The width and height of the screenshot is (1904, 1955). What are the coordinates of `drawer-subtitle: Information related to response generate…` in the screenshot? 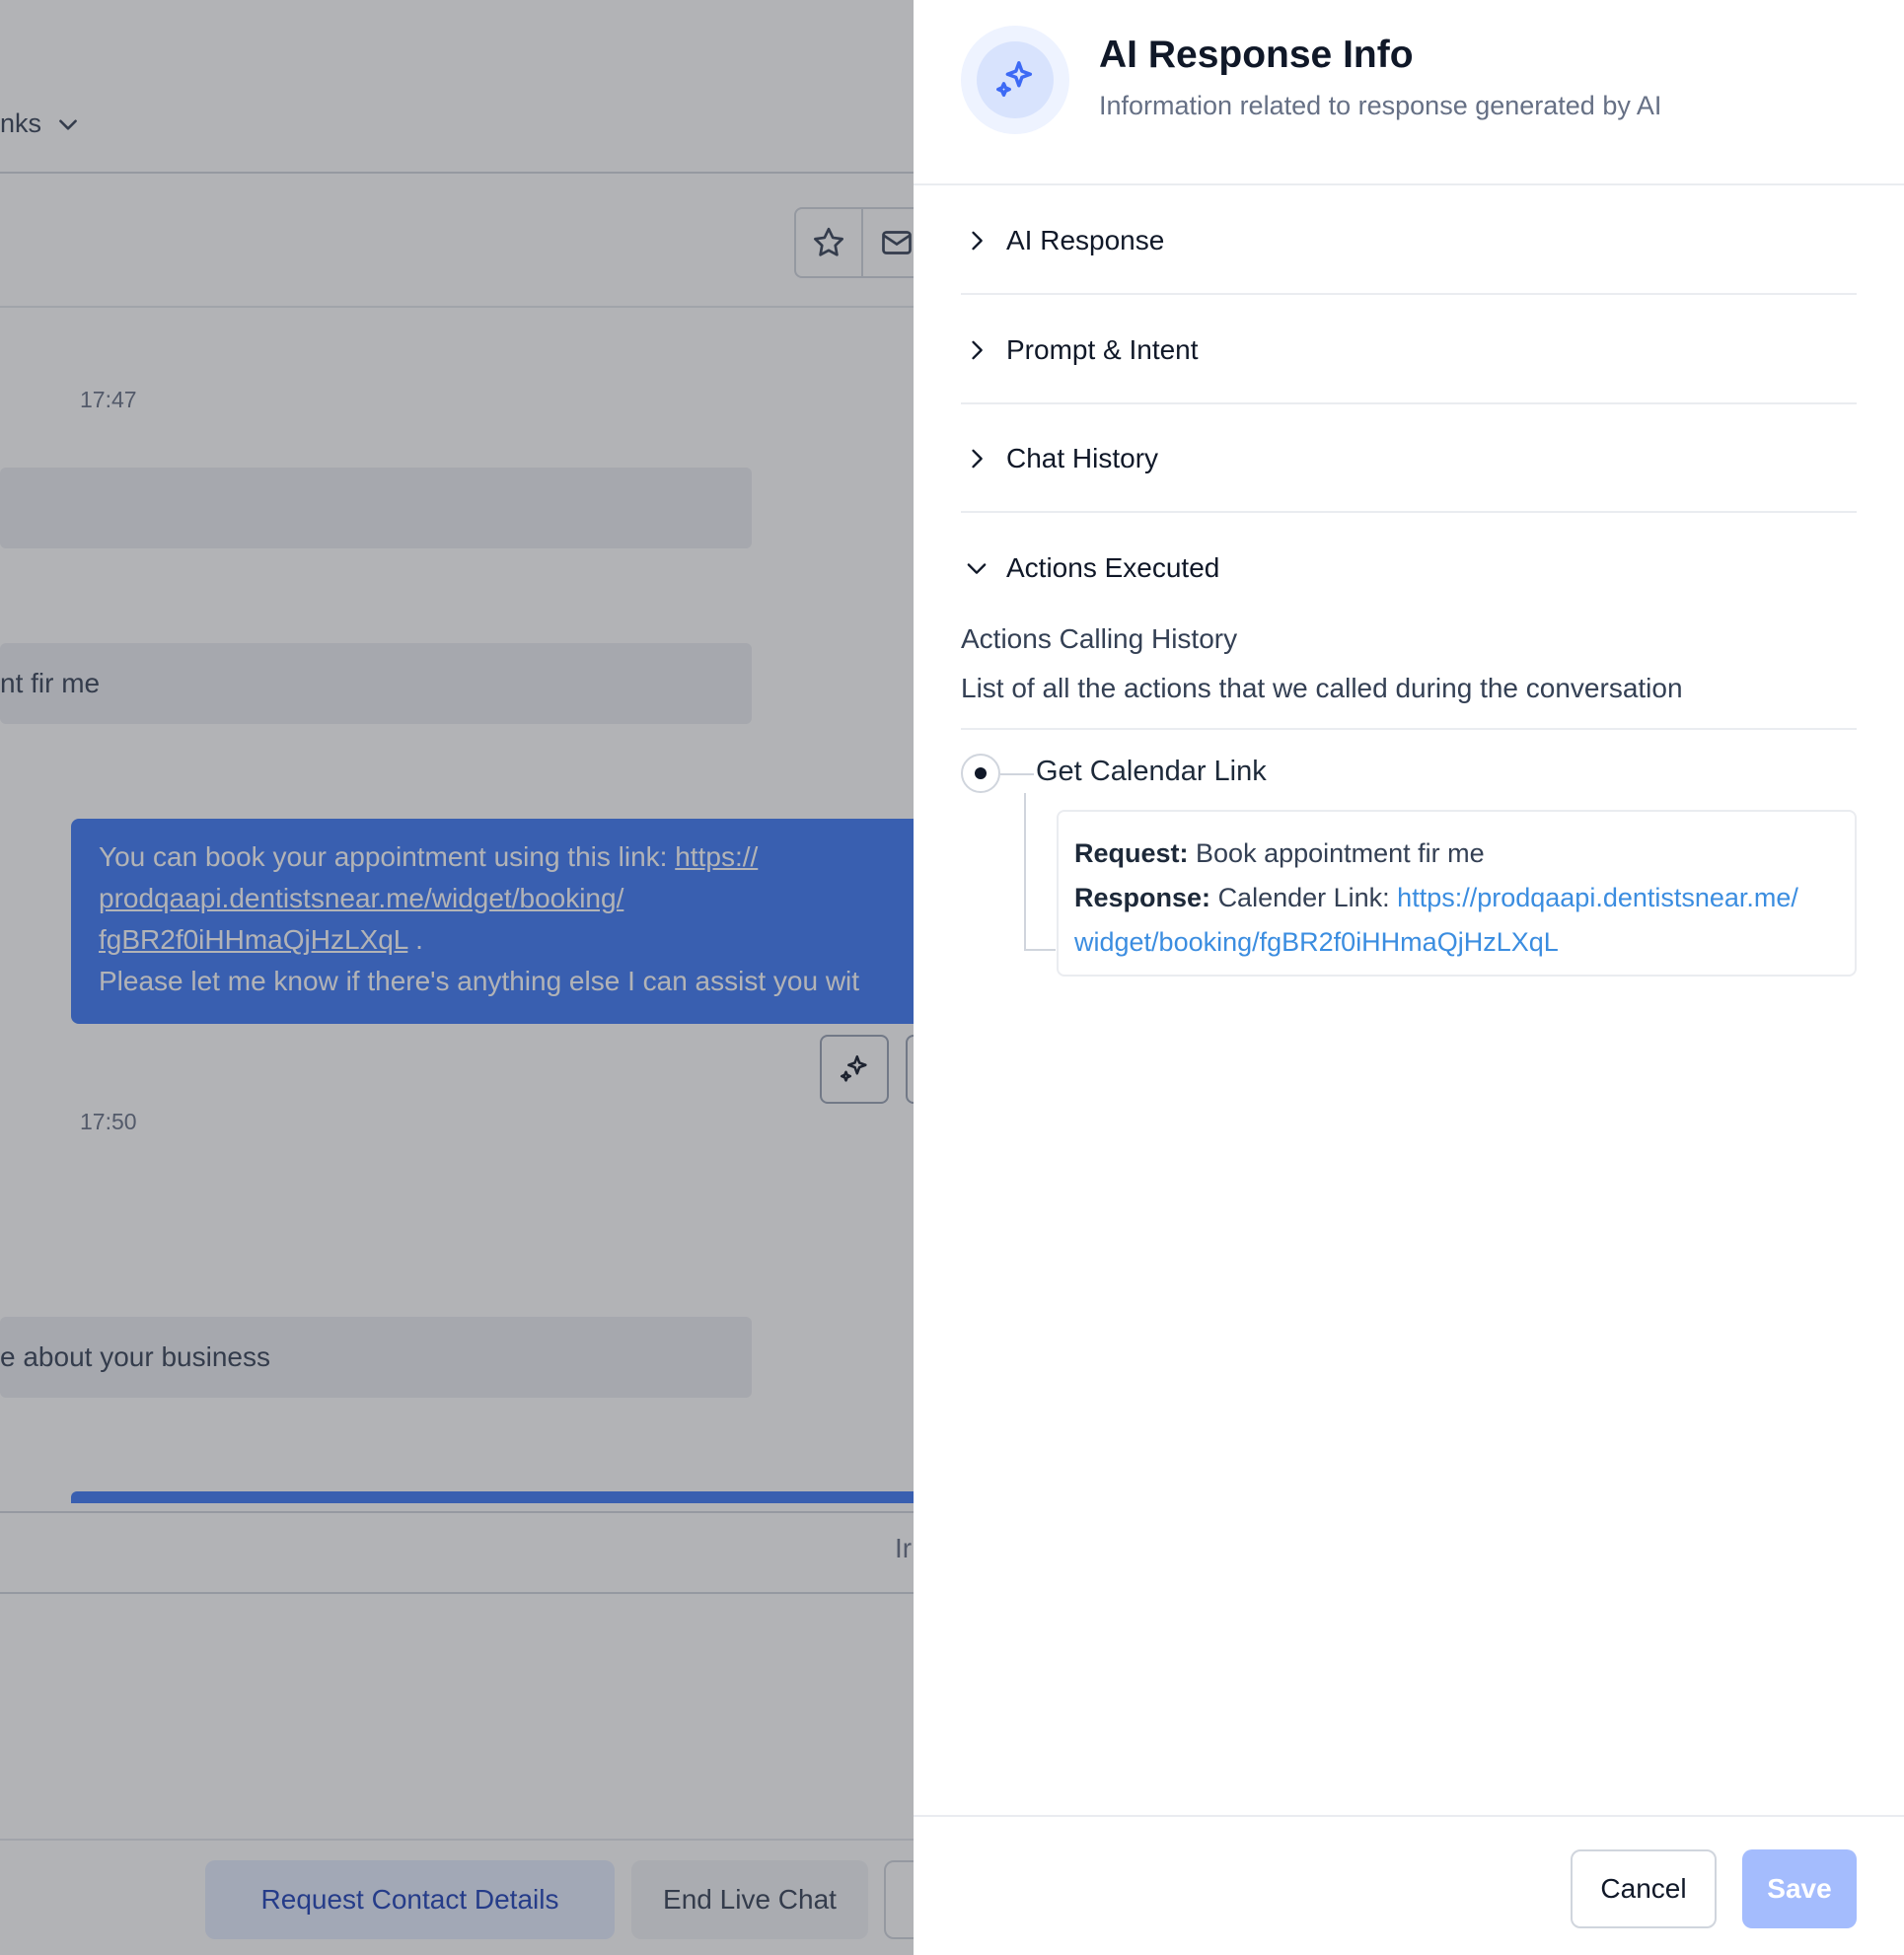 It's located at (1380, 105).